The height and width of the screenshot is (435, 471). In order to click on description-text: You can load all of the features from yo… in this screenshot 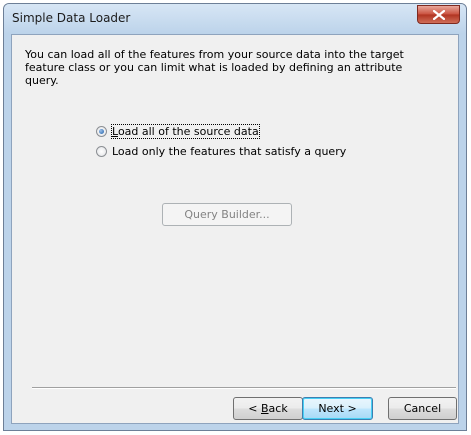, I will do `click(214, 67)`.